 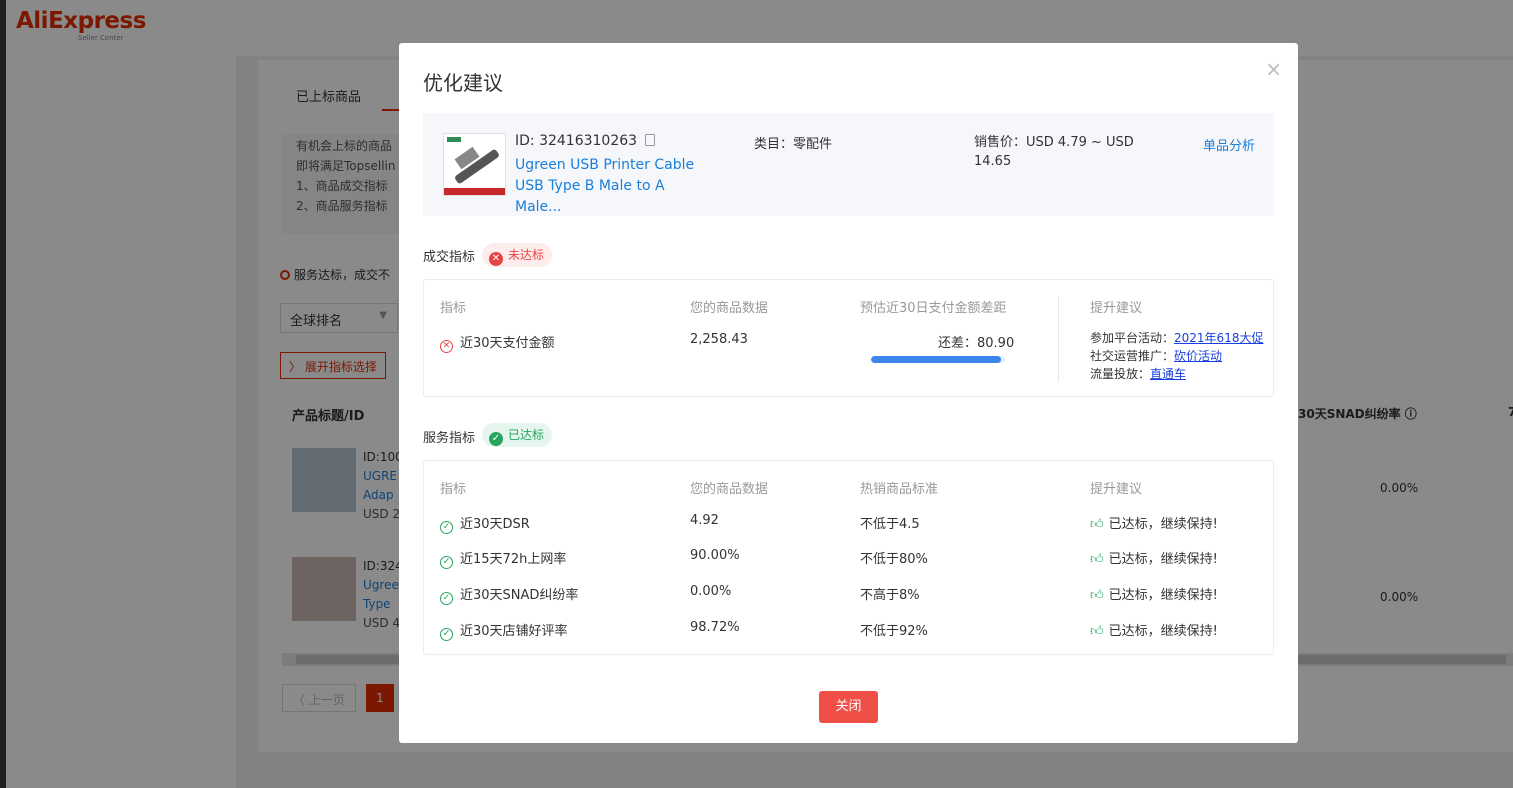 What do you see at coordinates (463, 83) in the screenshot?
I see `modal-title: 优化建议` at bounding box center [463, 83].